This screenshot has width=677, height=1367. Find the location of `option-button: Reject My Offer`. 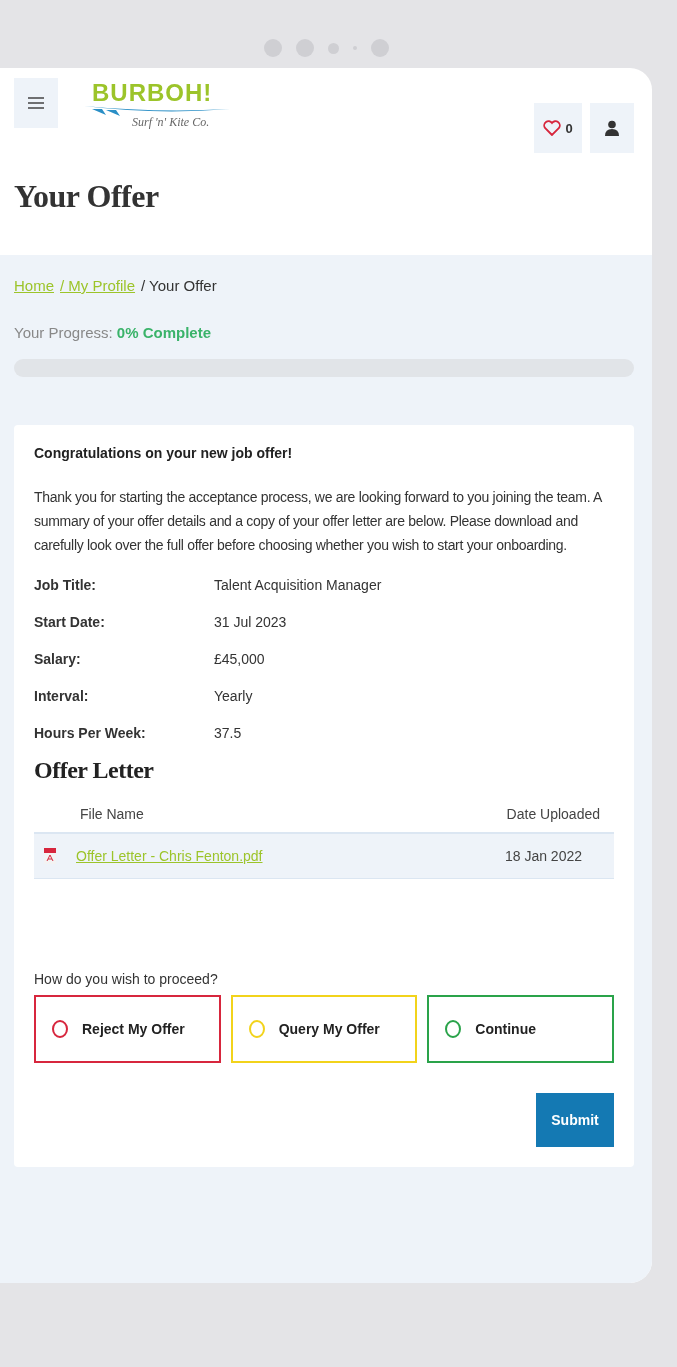

option-button: Reject My Offer is located at coordinates (127, 1029).